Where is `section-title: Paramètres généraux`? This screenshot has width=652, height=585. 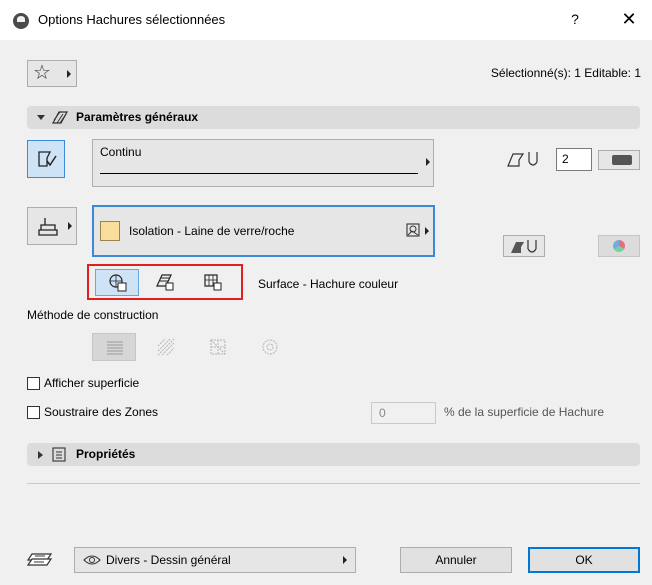 section-title: Paramètres généraux is located at coordinates (137, 117).